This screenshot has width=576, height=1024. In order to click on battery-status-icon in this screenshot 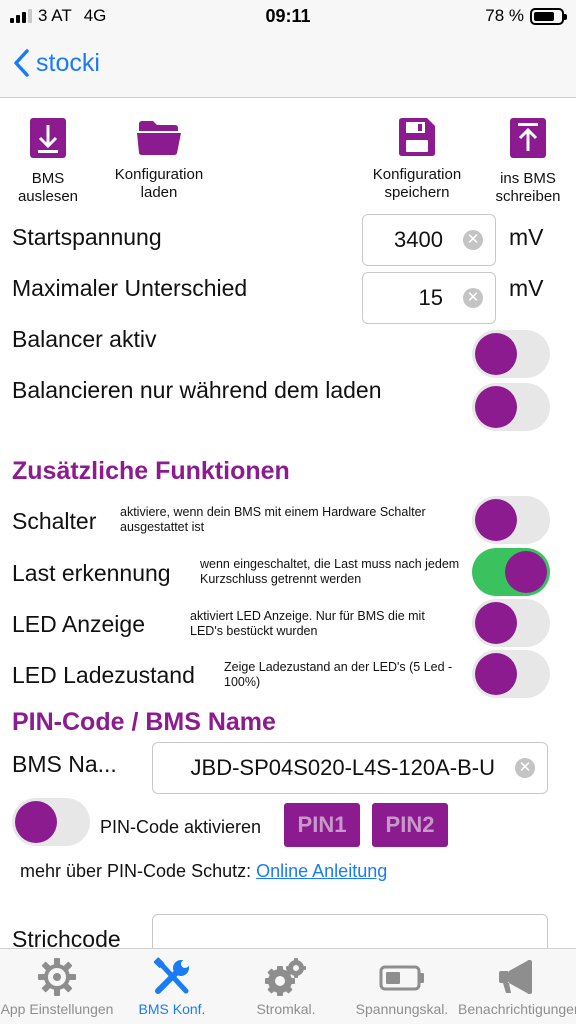, I will do `click(548, 16)`.